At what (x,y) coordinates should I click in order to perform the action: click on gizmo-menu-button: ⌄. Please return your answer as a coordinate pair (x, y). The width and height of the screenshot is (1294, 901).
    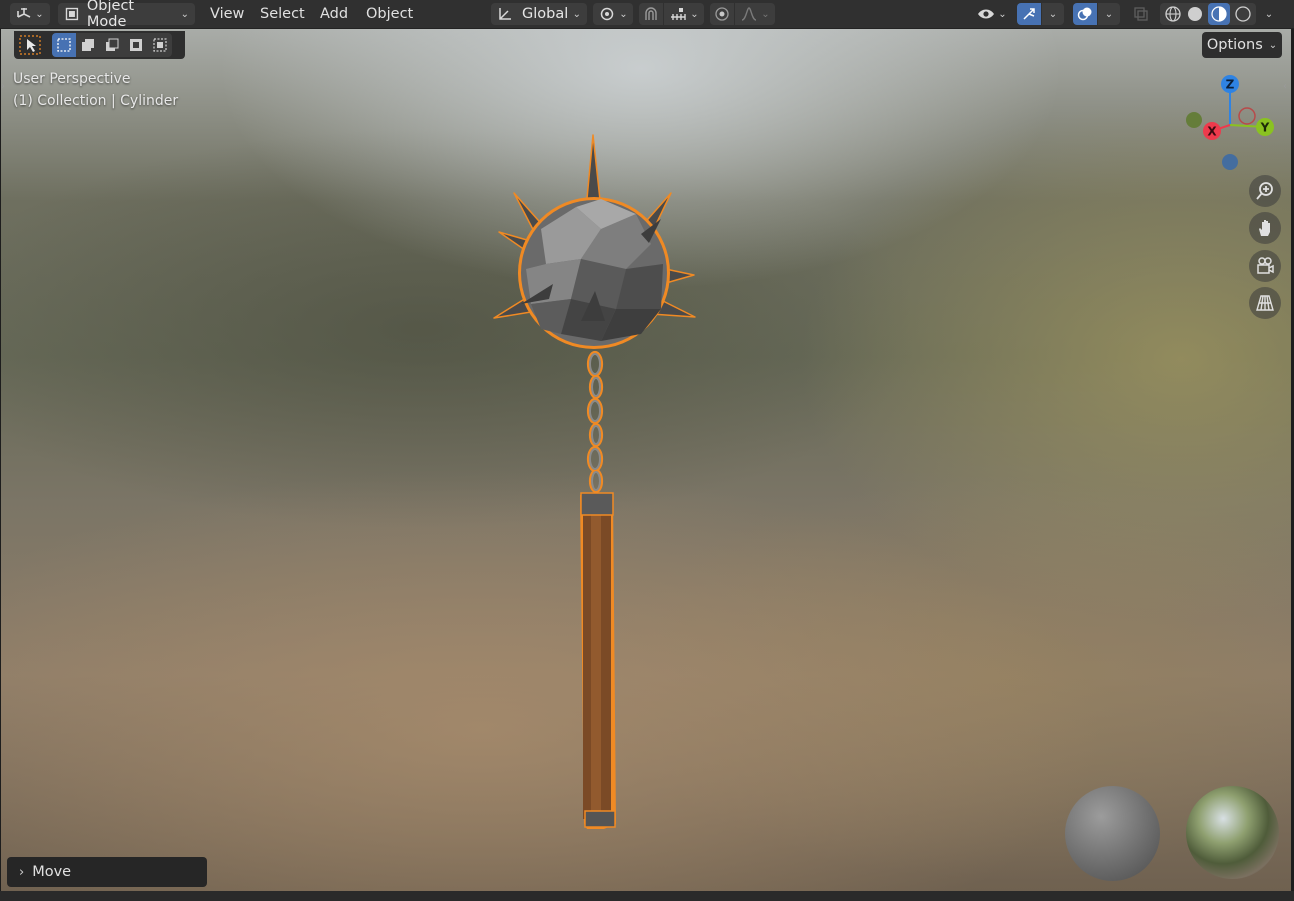
    Looking at the image, I should click on (1053, 14).